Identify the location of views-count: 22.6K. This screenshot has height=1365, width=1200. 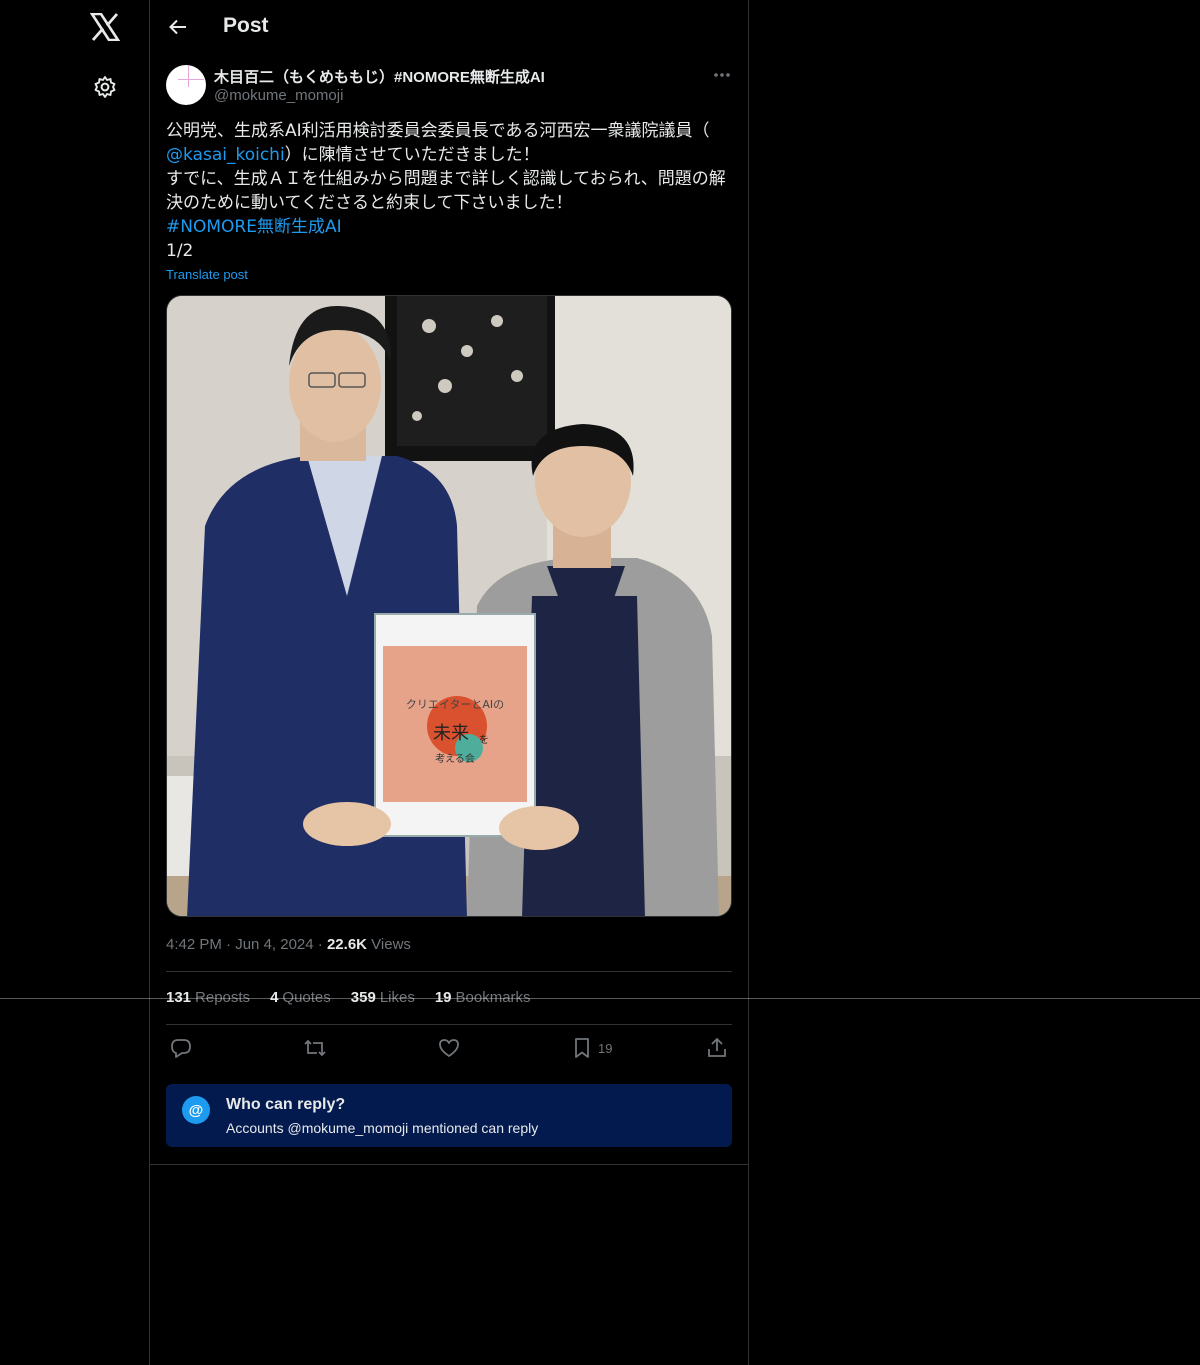
(346, 944).